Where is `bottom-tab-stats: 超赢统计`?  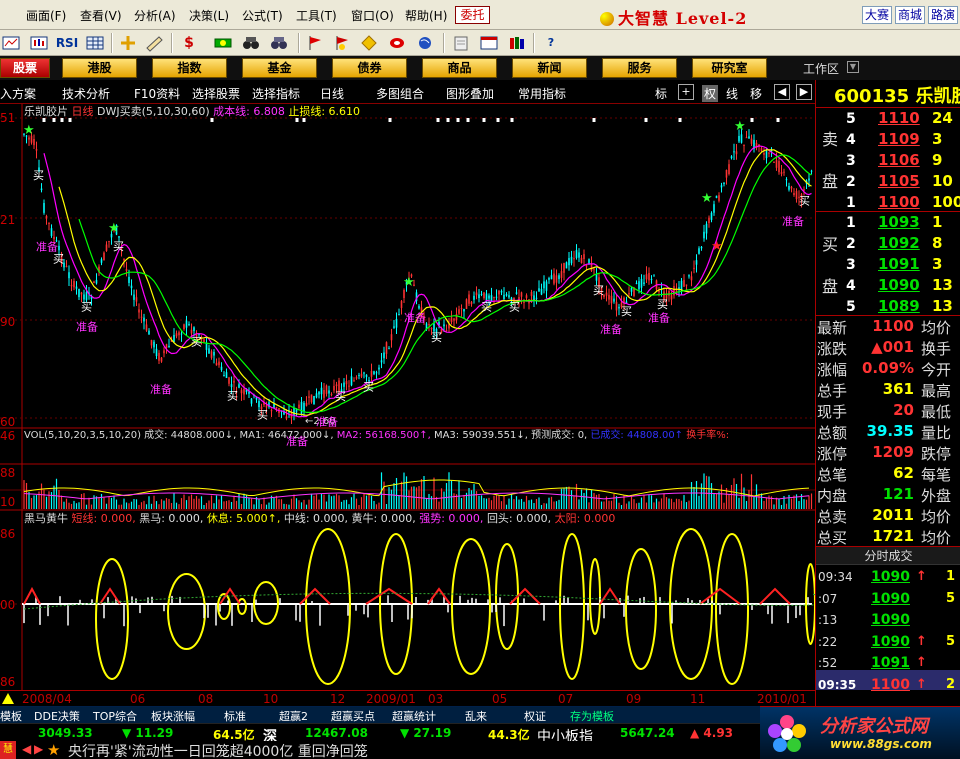 bottom-tab-stats: 超赢统计 is located at coordinates (414, 716).